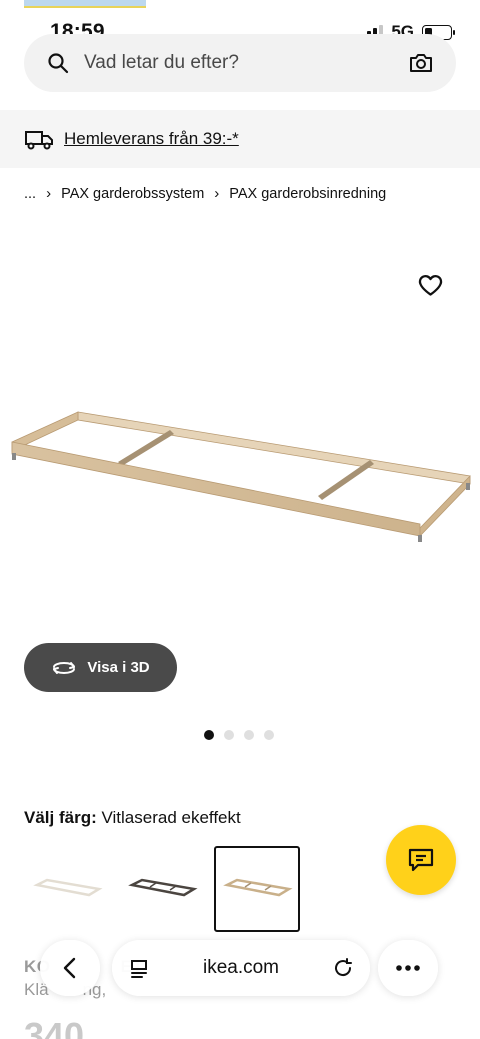  I want to click on swatch-oak-thumbnail, so click(258, 887).